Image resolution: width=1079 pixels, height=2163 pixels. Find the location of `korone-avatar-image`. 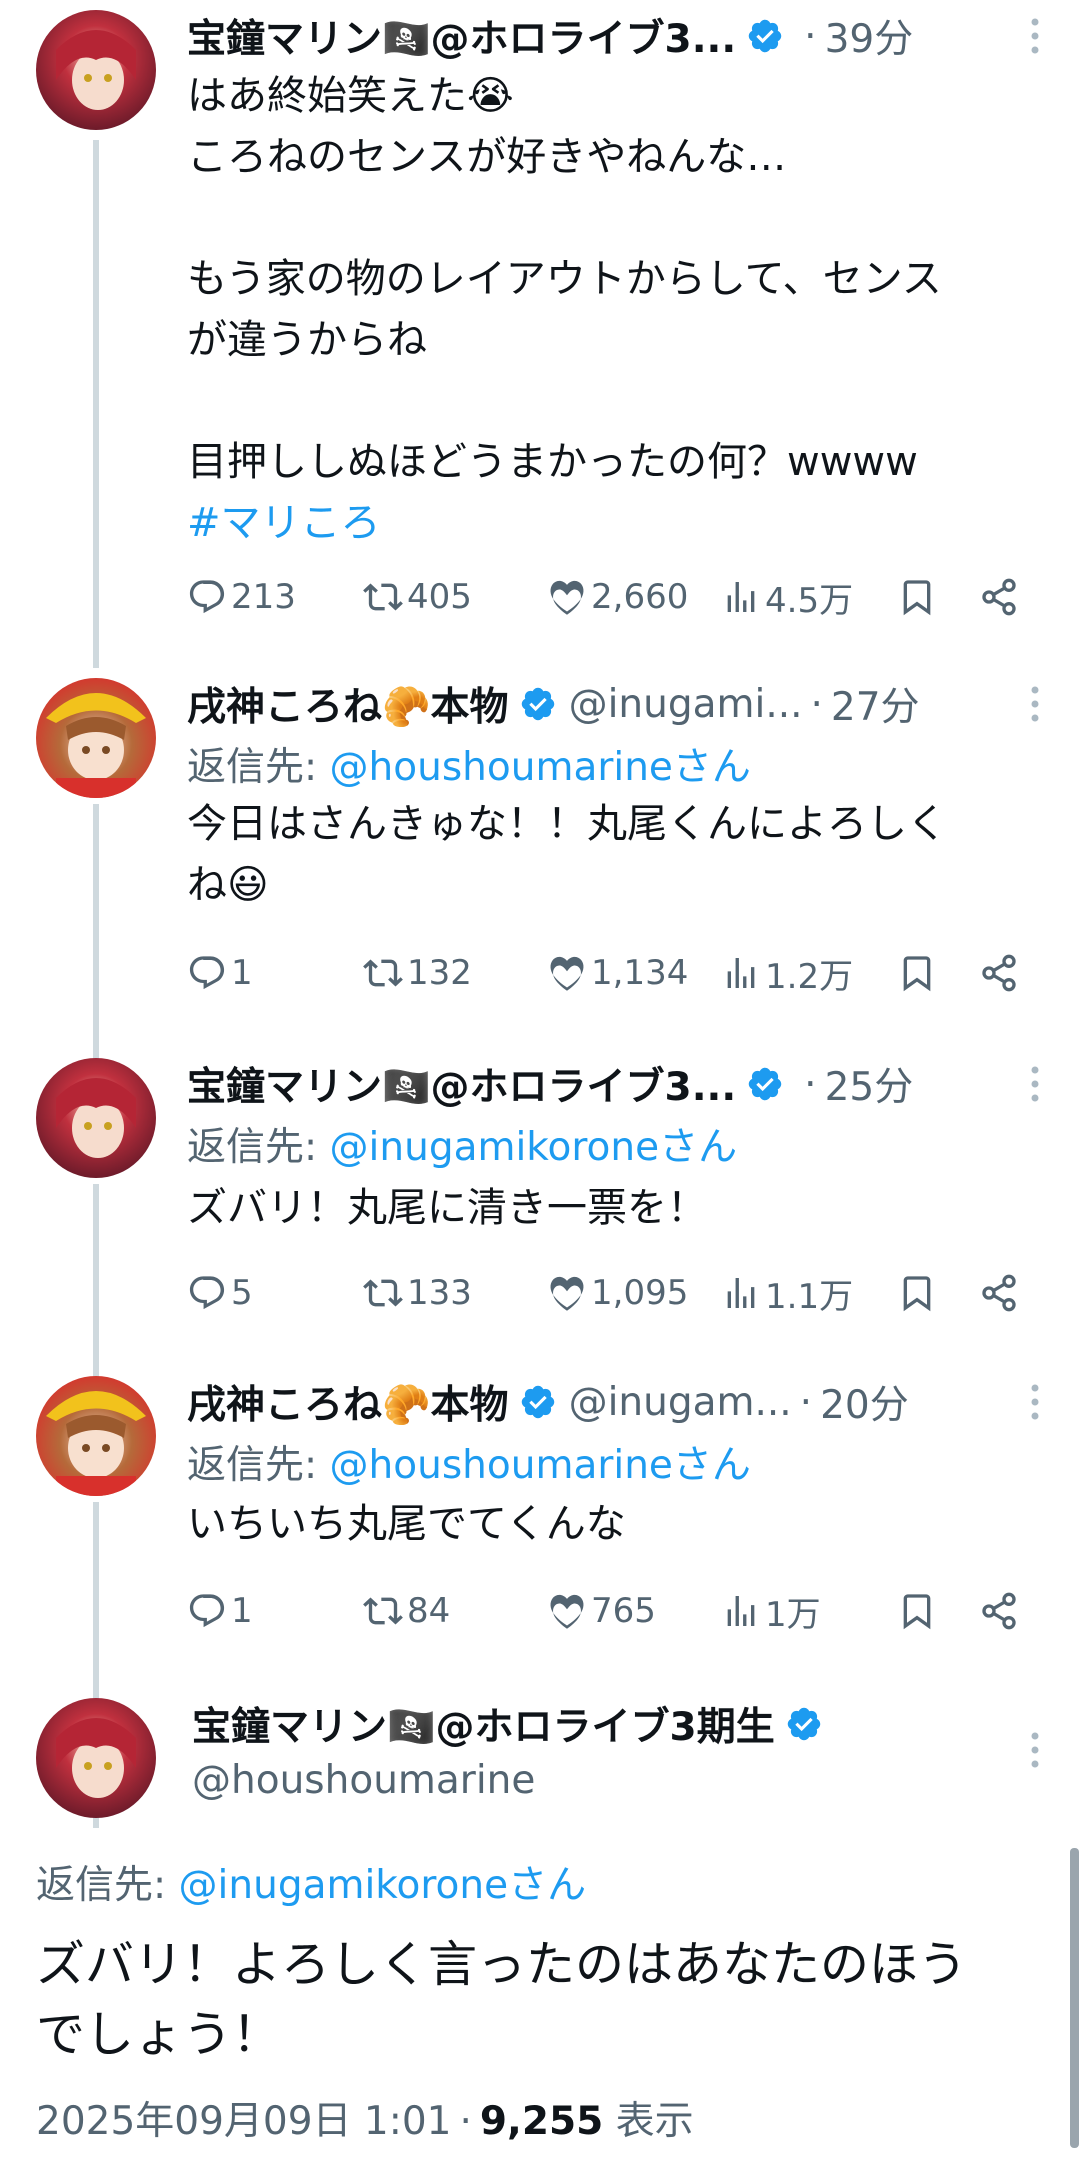

korone-avatar-image is located at coordinates (96, 738).